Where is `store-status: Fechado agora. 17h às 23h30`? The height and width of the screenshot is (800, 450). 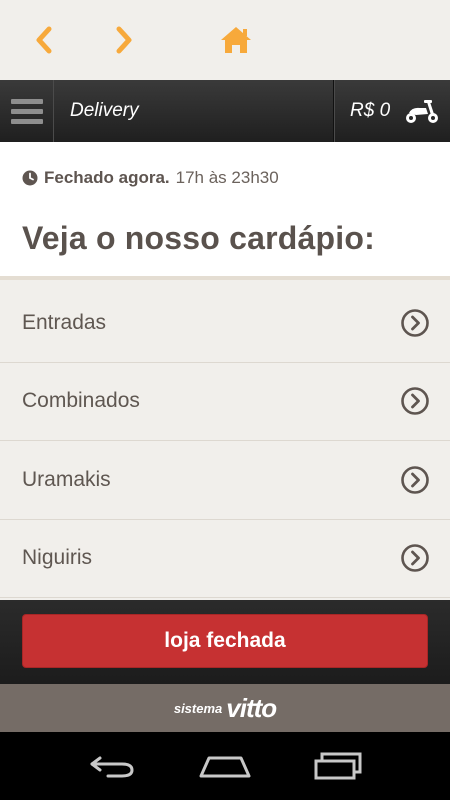
store-status: Fechado agora. 17h às 23h30 is located at coordinates (150, 178).